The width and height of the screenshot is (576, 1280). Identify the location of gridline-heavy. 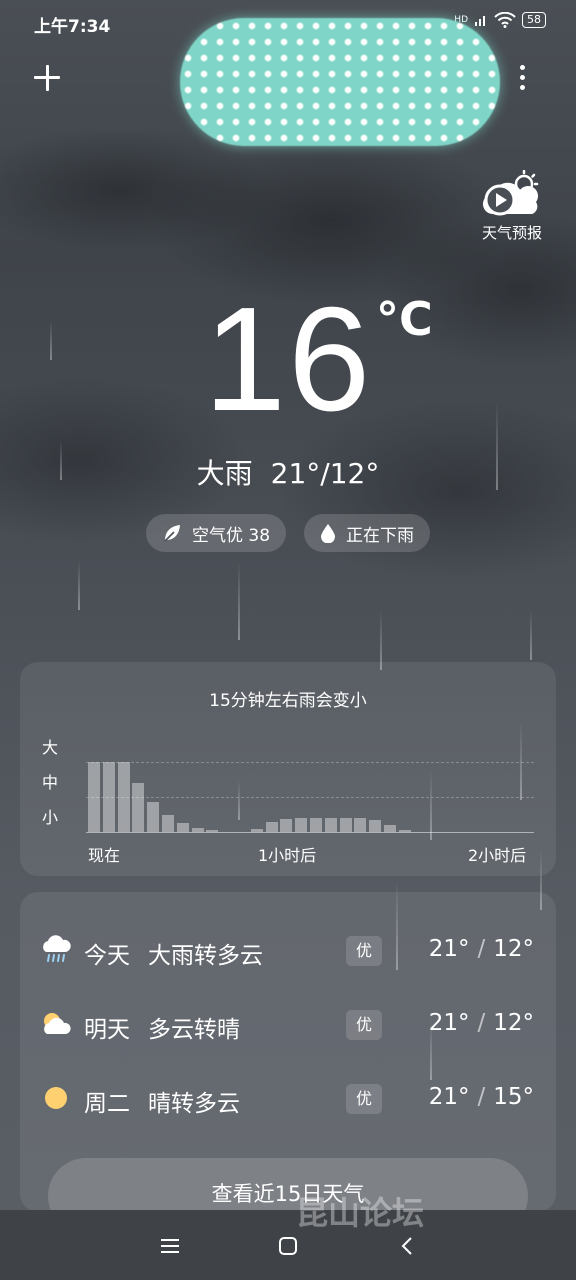
(310, 762).